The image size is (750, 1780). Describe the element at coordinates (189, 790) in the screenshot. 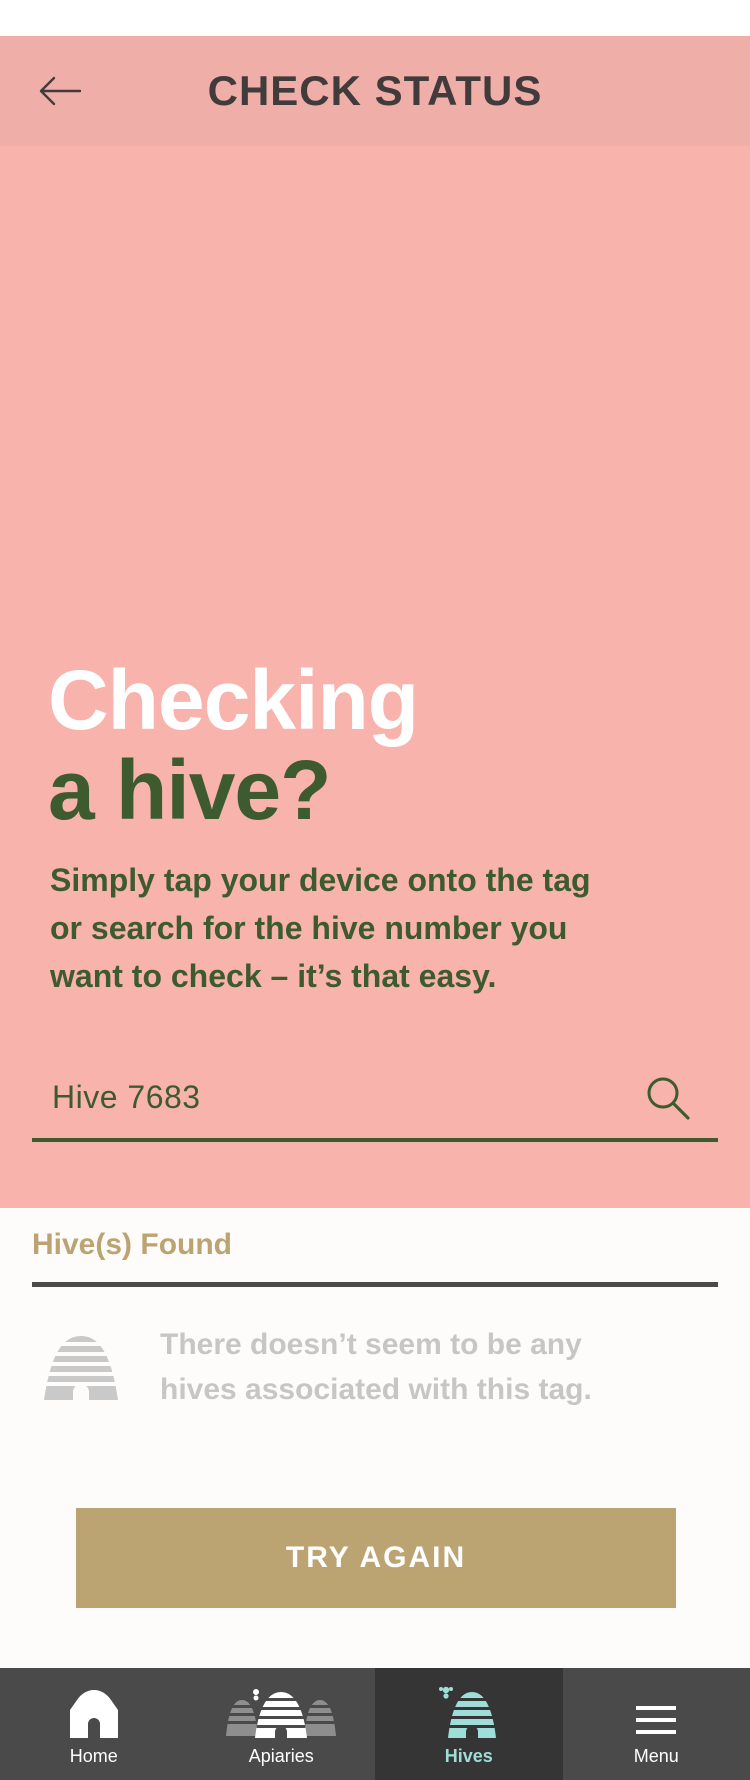

I see `hero-title-line2: a hive?` at that location.